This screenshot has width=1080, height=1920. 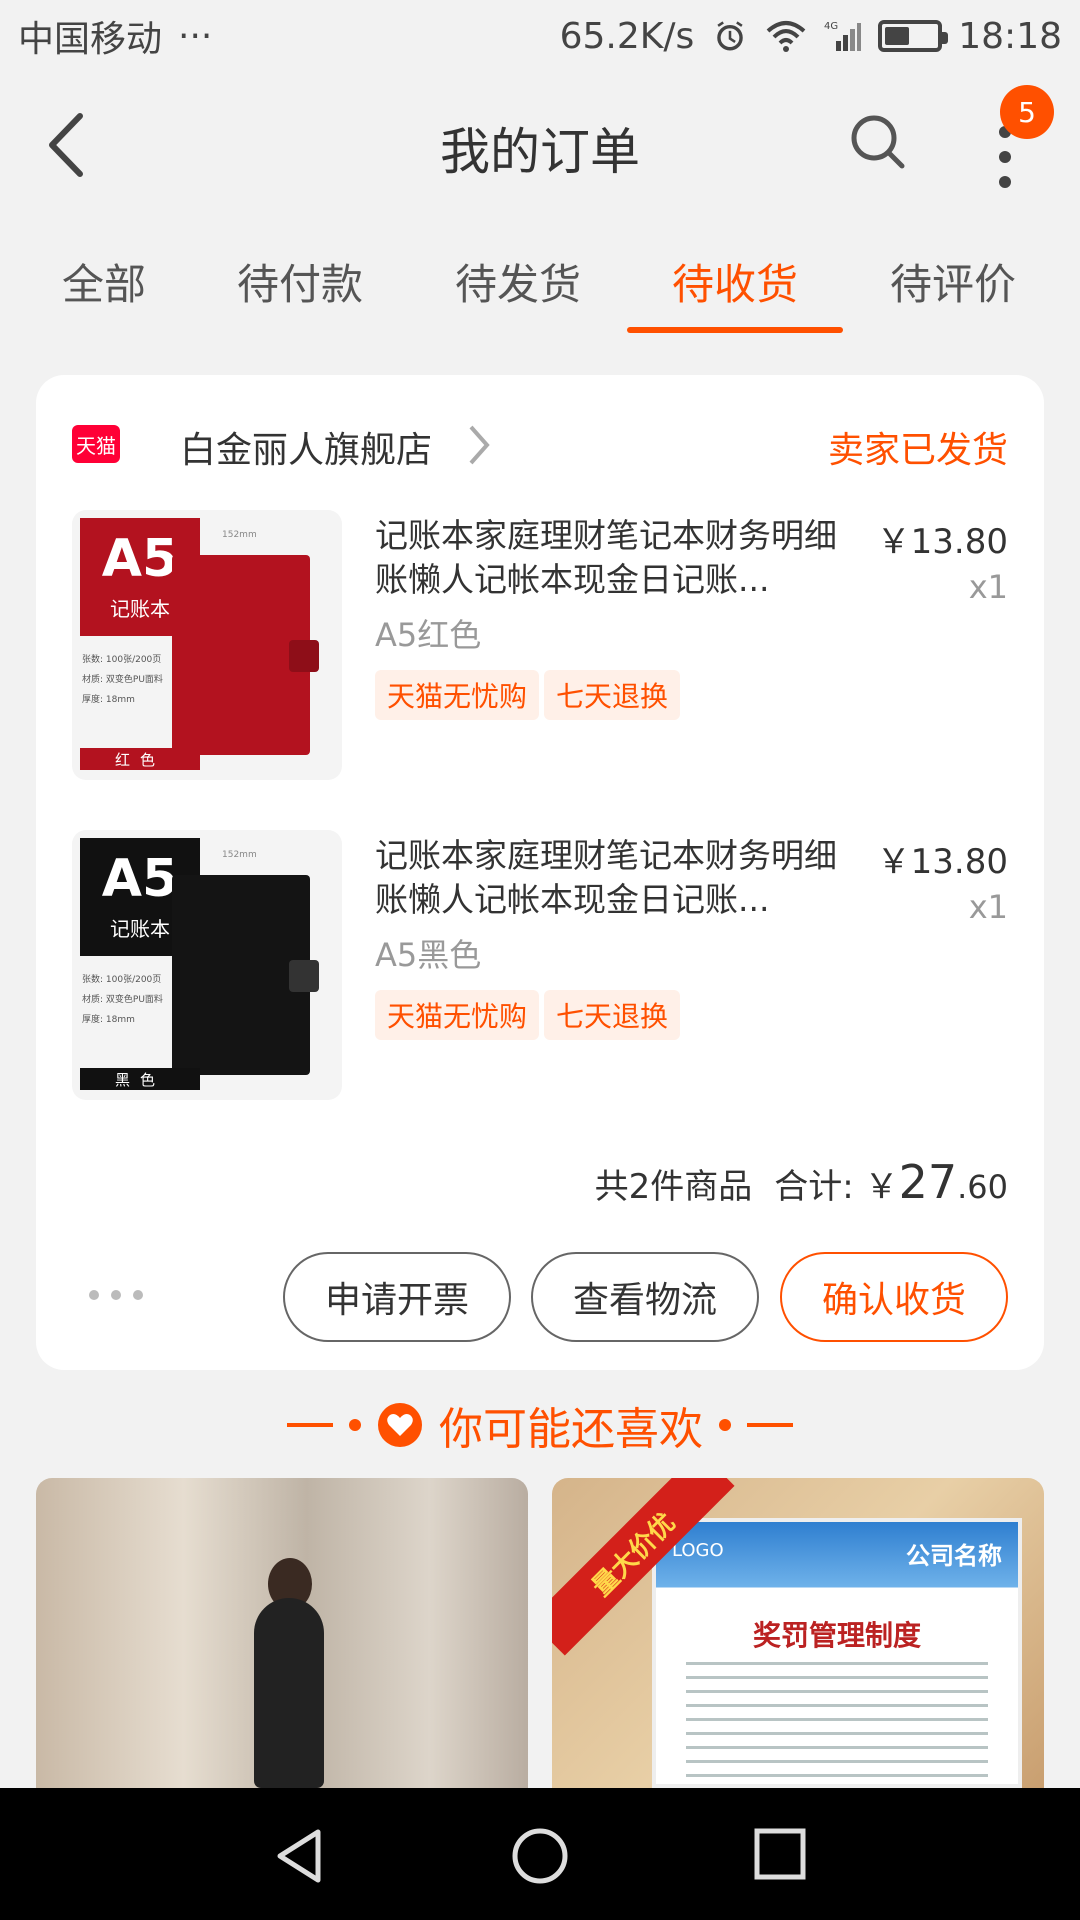 I want to click on tab-pending-payment: 待付款, so click(x=300, y=281).